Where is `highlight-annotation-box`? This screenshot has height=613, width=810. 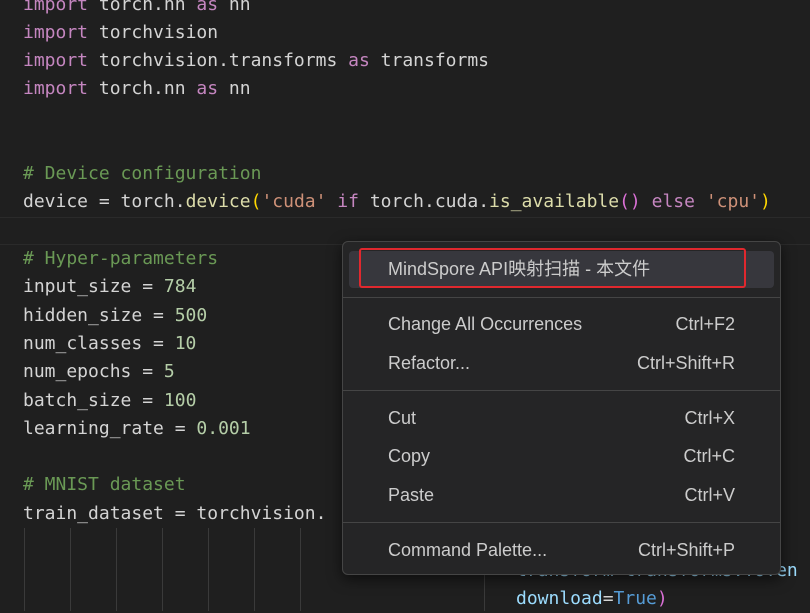
highlight-annotation-box is located at coordinates (552, 268).